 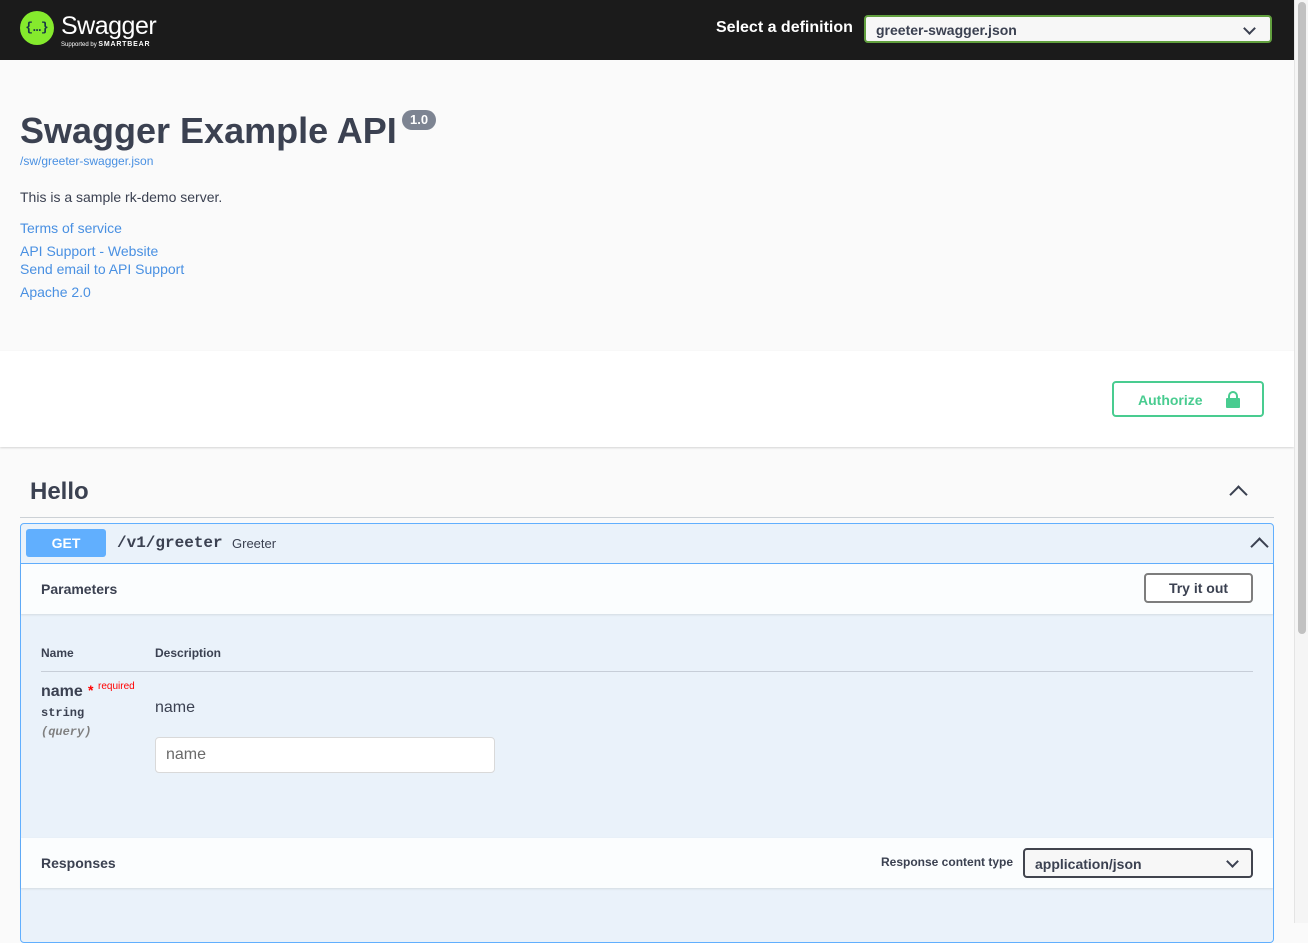 I want to click on tag-collapse-icon, so click(x=1238, y=494).